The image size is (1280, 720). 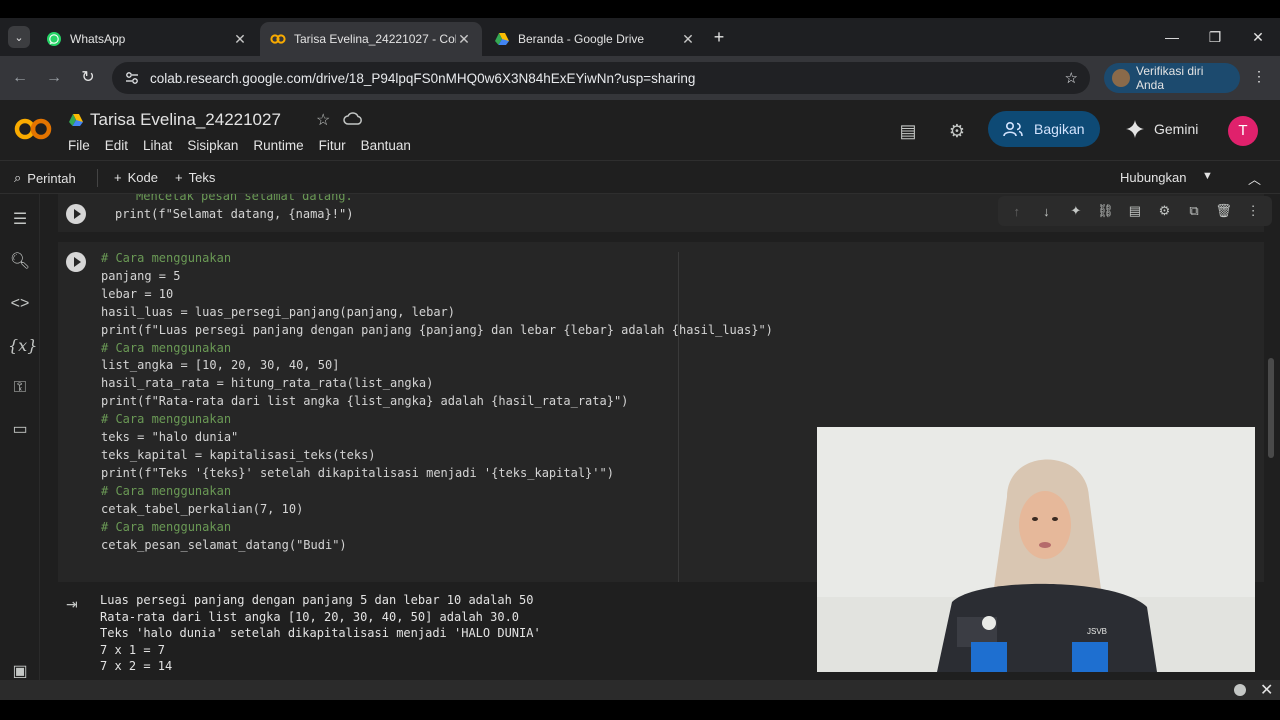 What do you see at coordinates (54, 39) in the screenshot?
I see `whatsapp-icon` at bounding box center [54, 39].